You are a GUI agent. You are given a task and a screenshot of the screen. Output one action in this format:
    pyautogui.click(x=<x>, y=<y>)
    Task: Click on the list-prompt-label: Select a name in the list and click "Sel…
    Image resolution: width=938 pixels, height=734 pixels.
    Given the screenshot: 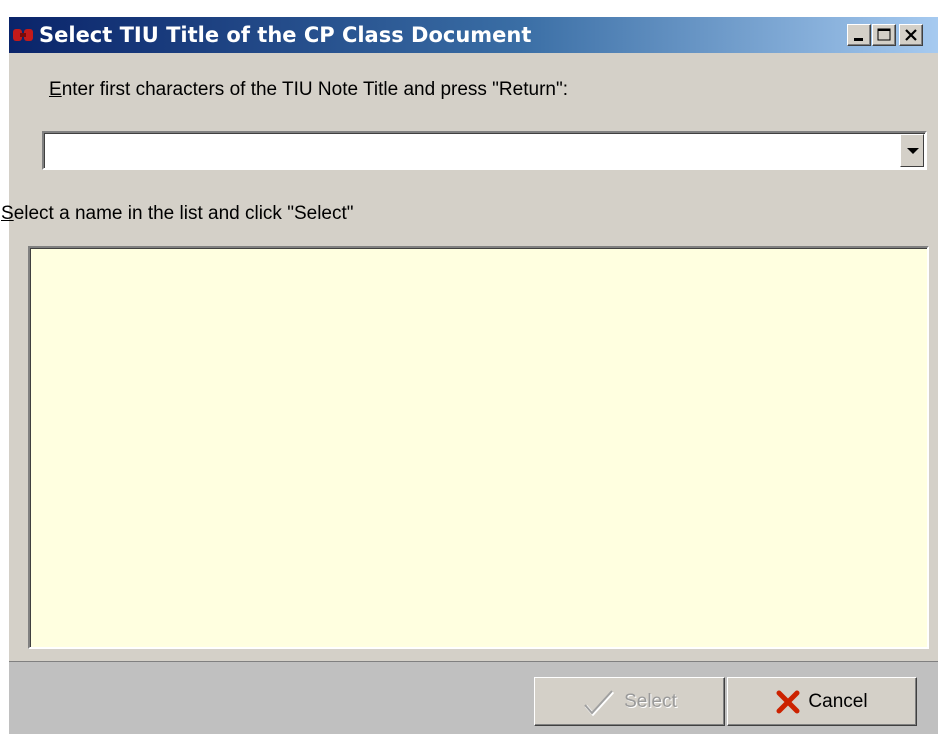 What is the action you would take?
    pyautogui.click(x=177, y=214)
    